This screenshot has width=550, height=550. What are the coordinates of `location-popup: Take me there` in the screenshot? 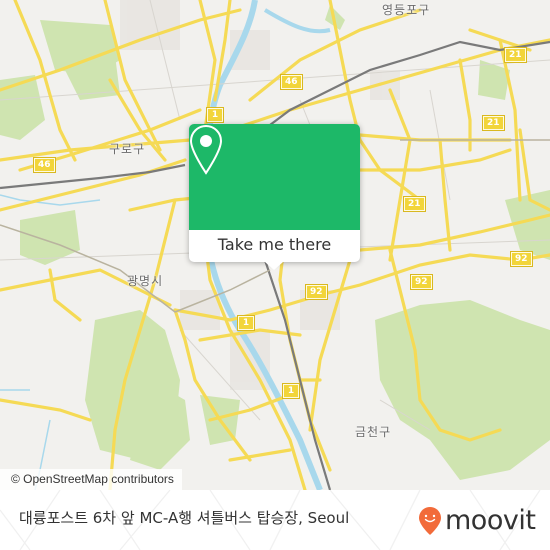 It's located at (274, 197).